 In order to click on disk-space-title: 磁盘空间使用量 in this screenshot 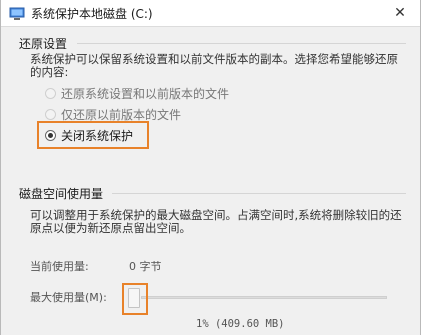, I will do `click(61, 194)`.